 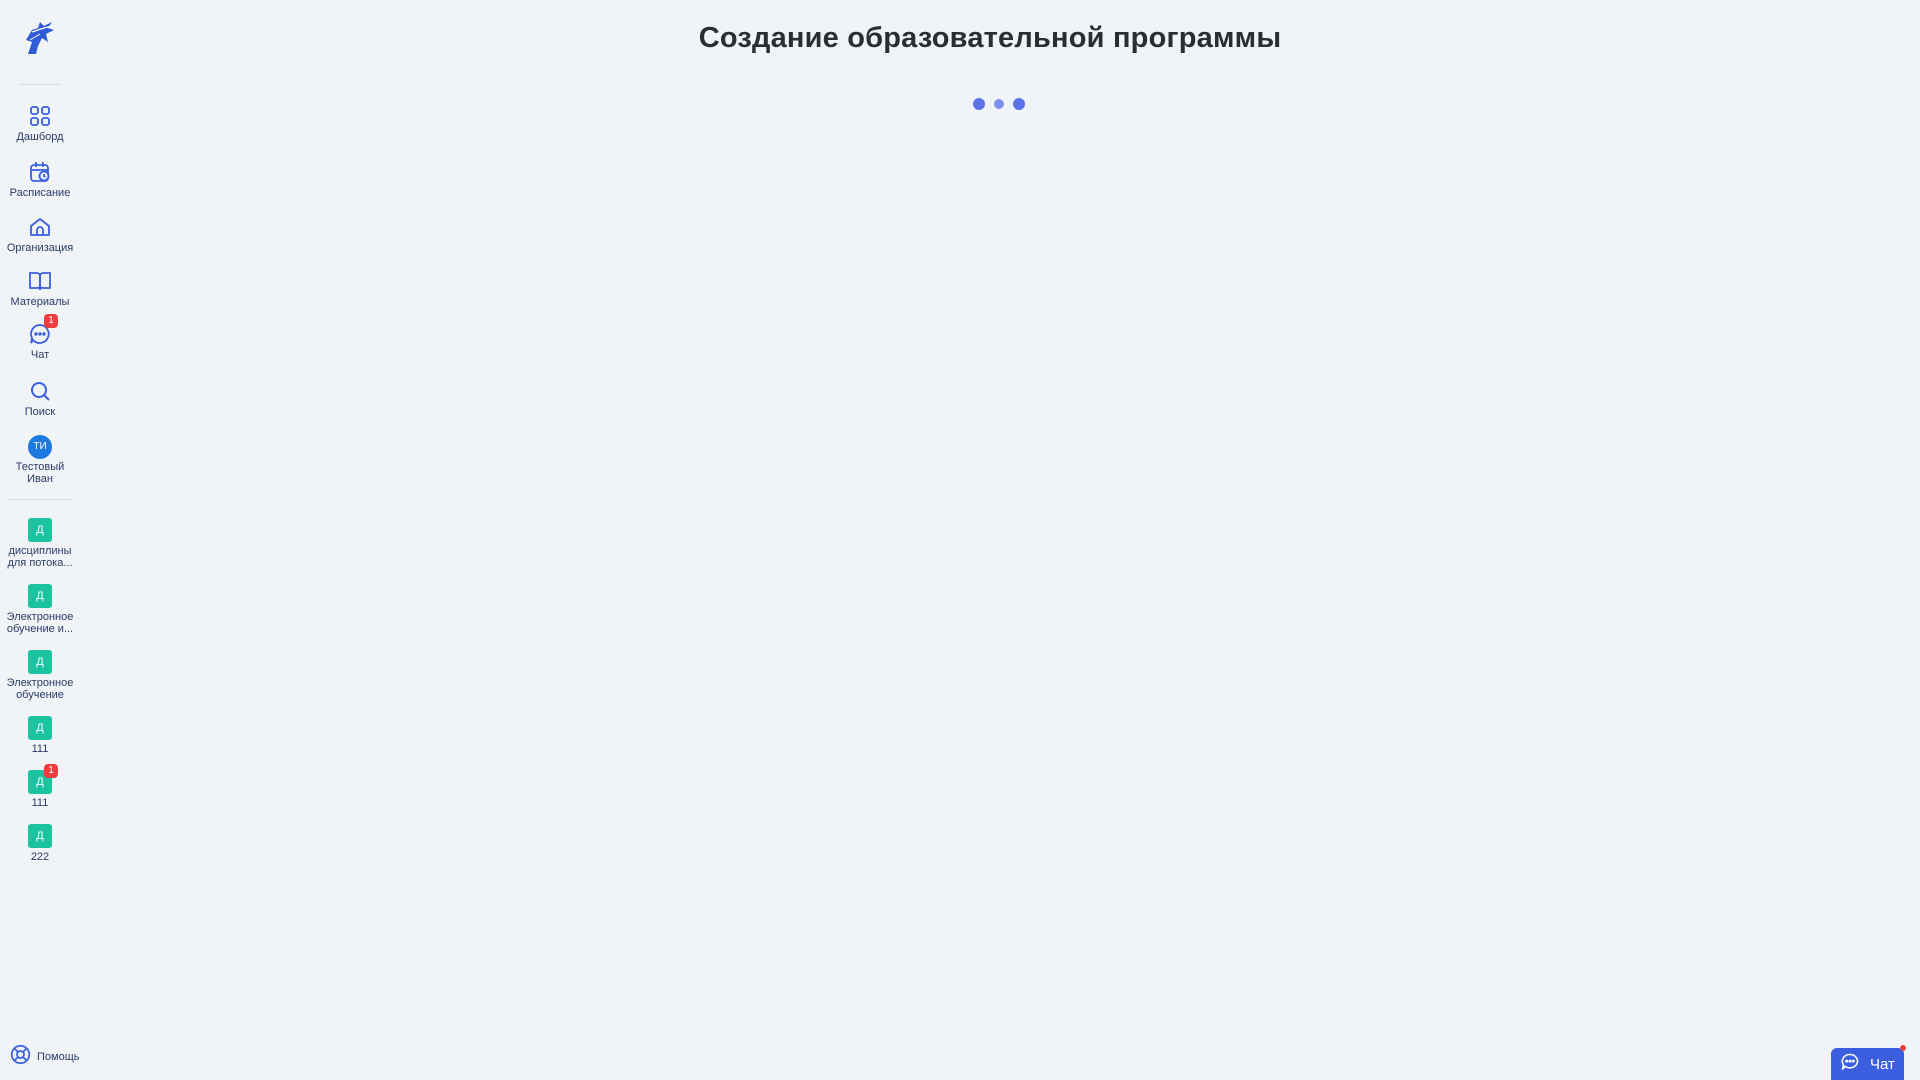 I want to click on lifebuoy-icon, so click(x=20, y=1057).